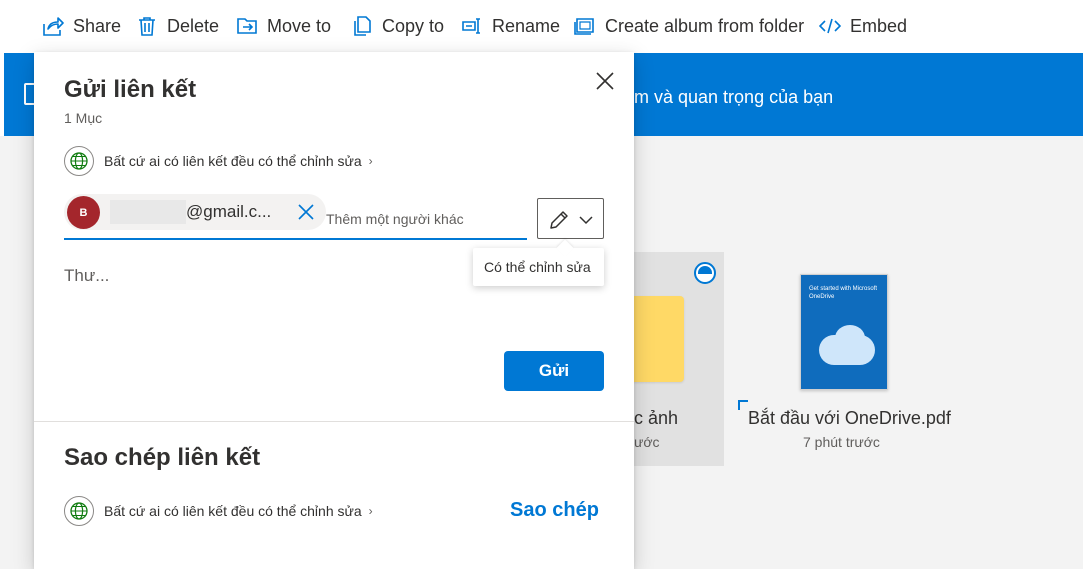 Image resolution: width=1083 pixels, height=569 pixels. I want to click on permission-dropdown-button, so click(570, 218).